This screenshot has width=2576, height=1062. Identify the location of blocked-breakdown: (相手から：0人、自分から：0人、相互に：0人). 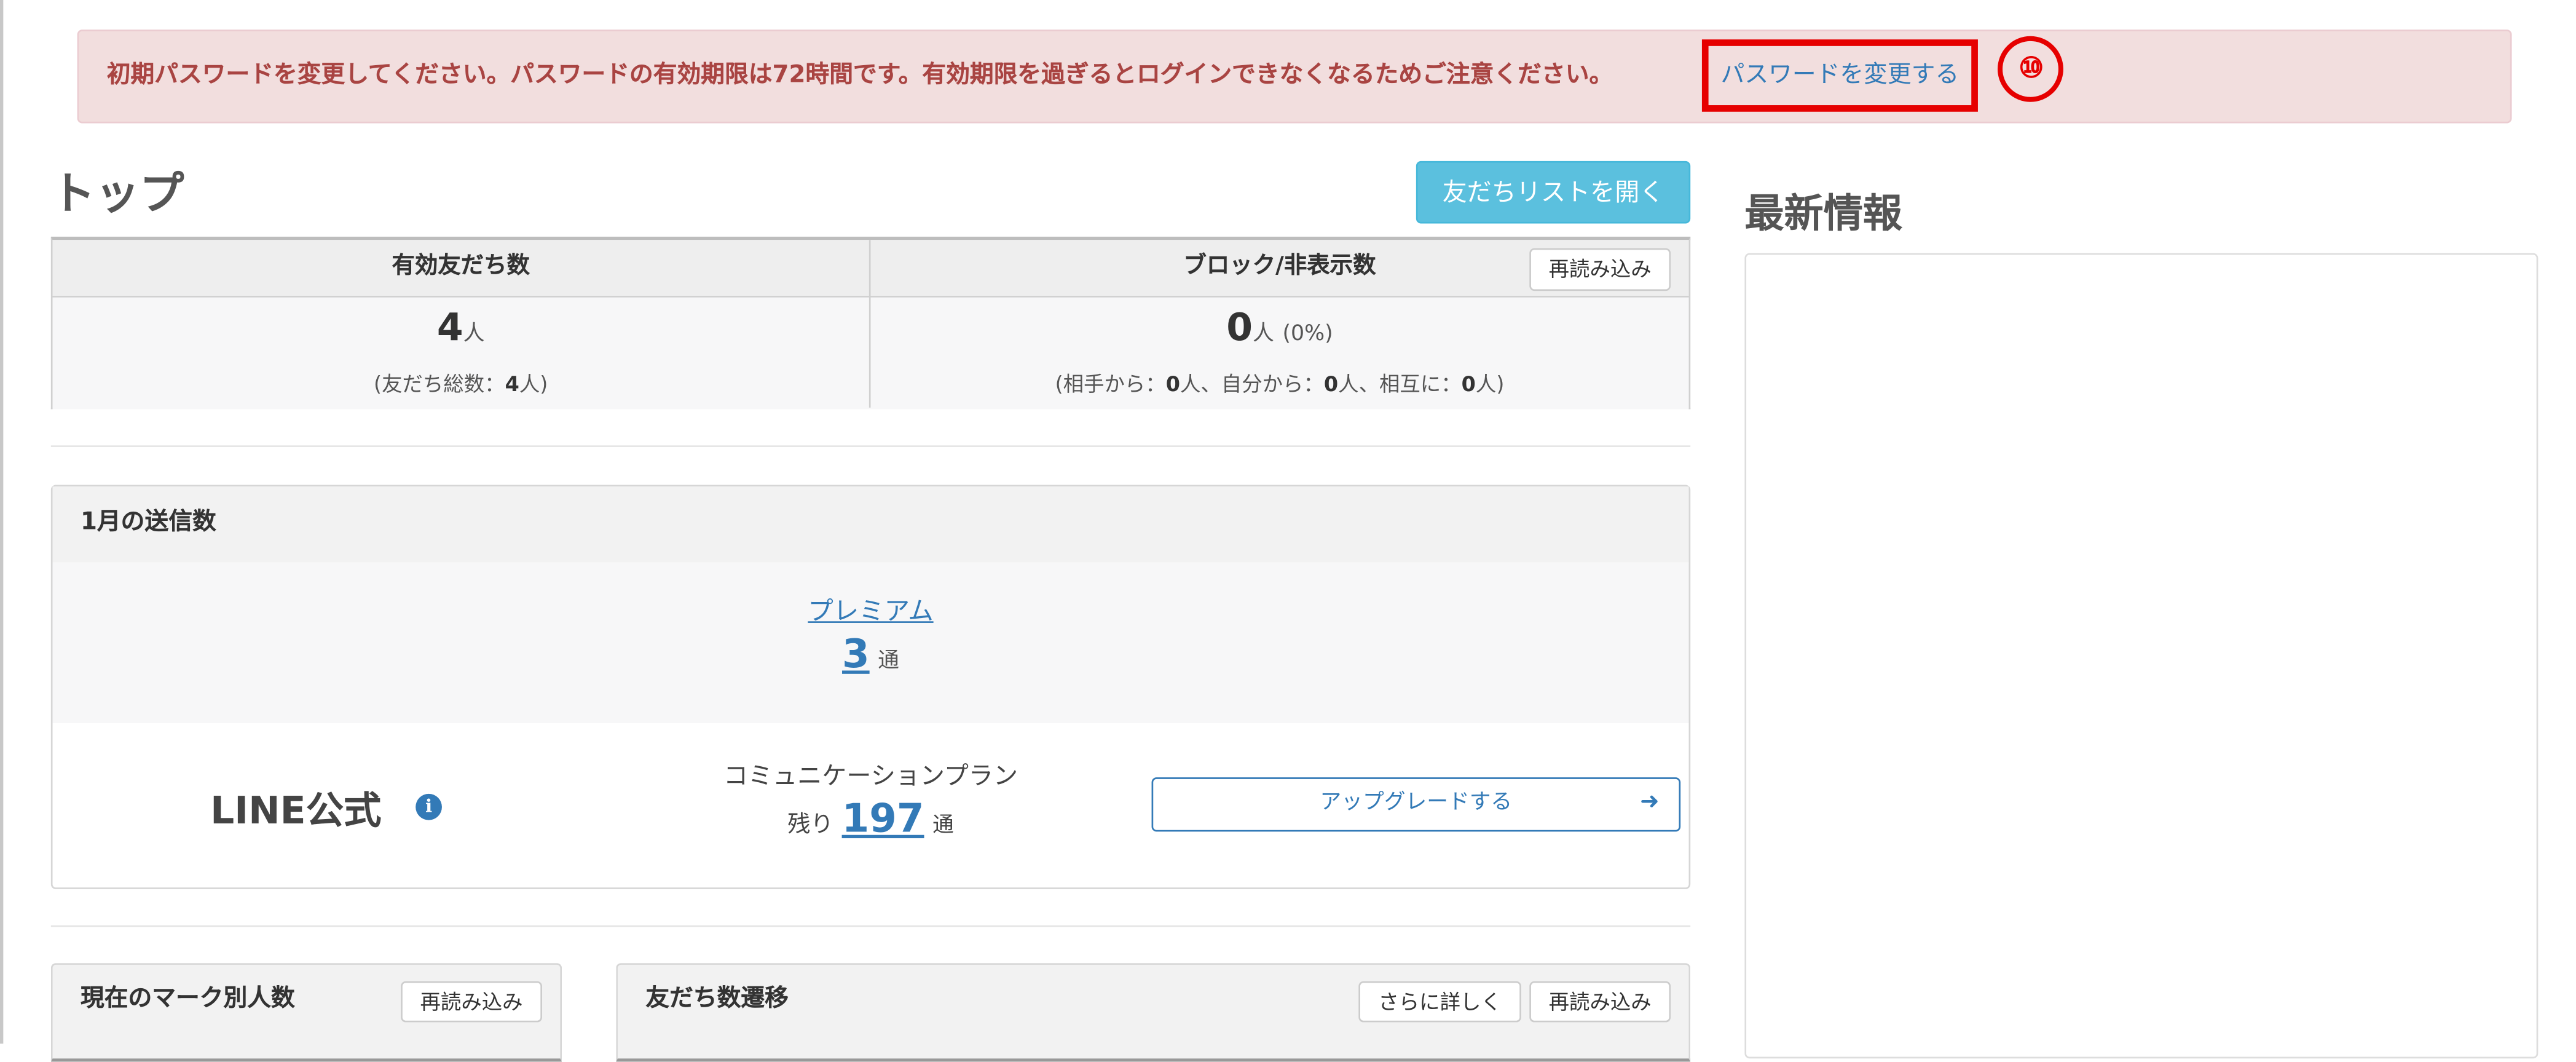
(1280, 382).